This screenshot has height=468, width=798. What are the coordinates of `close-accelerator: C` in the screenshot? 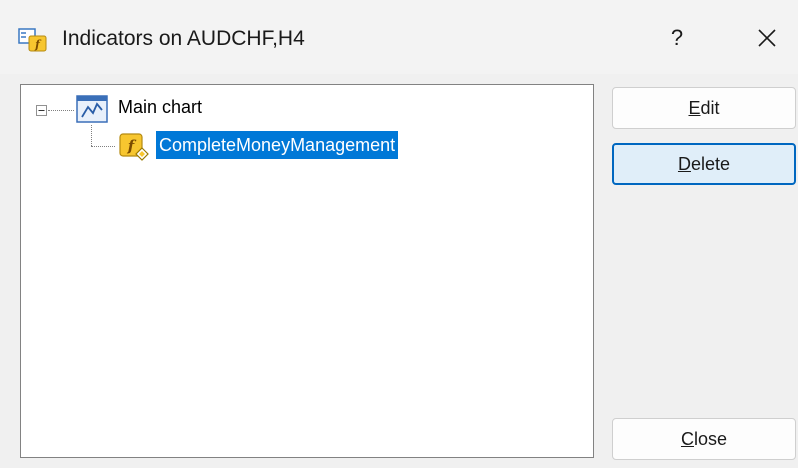 It's located at (687, 439).